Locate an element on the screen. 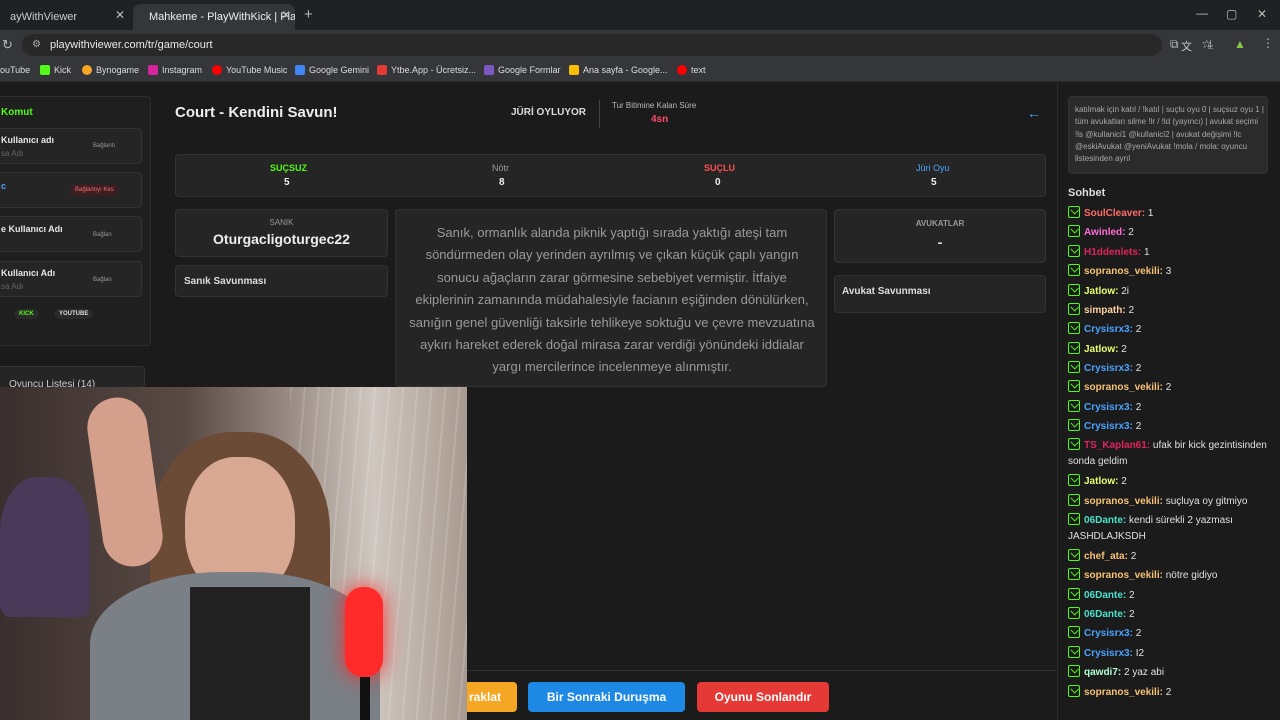  reload-icon: ↻ is located at coordinates (7, 45).